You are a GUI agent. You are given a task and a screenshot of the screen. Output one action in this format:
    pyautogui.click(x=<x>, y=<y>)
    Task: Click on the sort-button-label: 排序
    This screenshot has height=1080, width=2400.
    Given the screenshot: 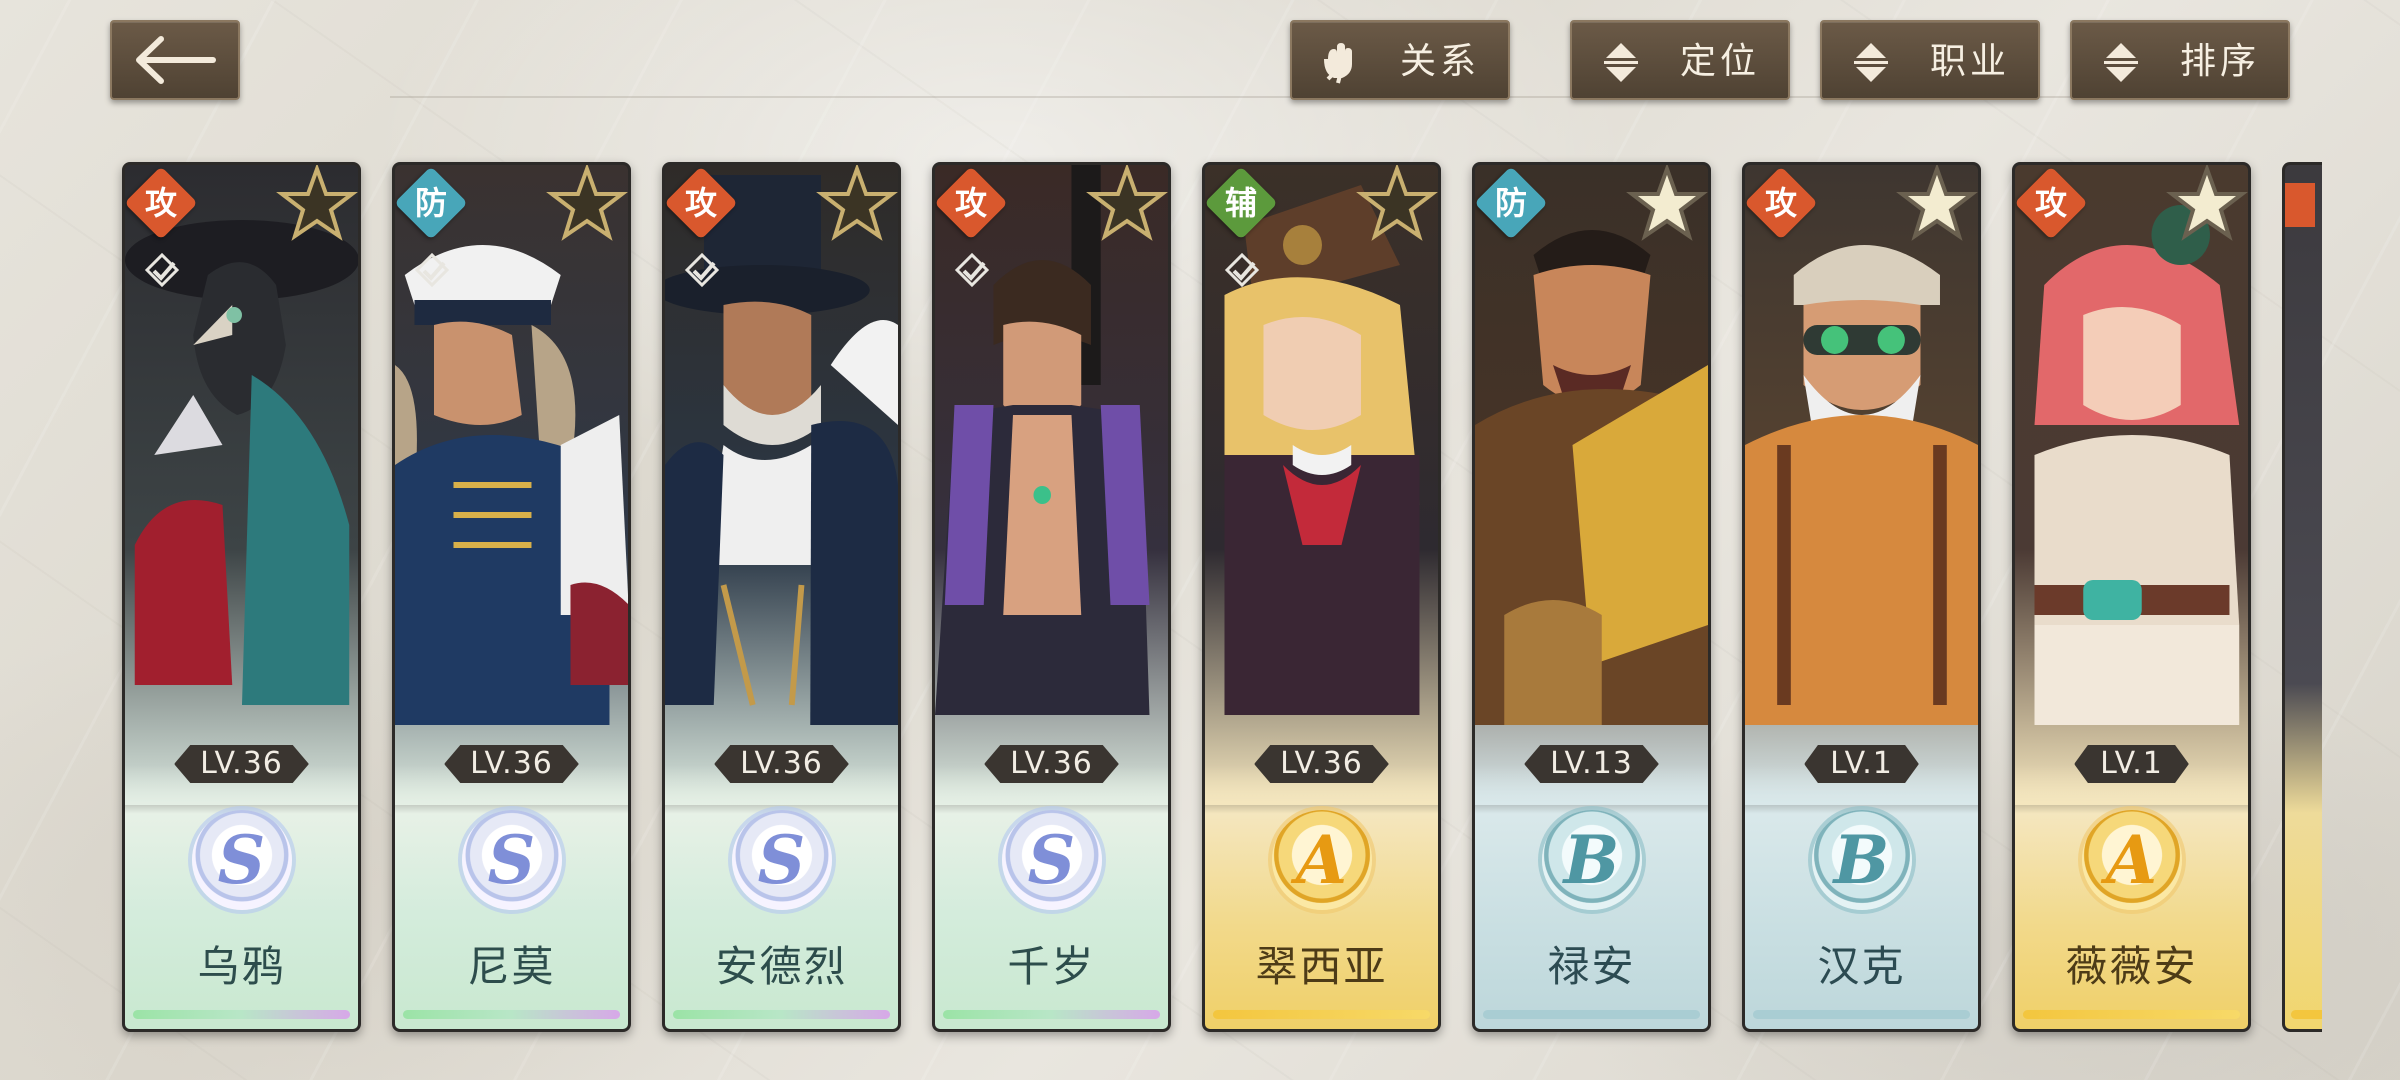 What is the action you would take?
    pyautogui.click(x=2219, y=61)
    